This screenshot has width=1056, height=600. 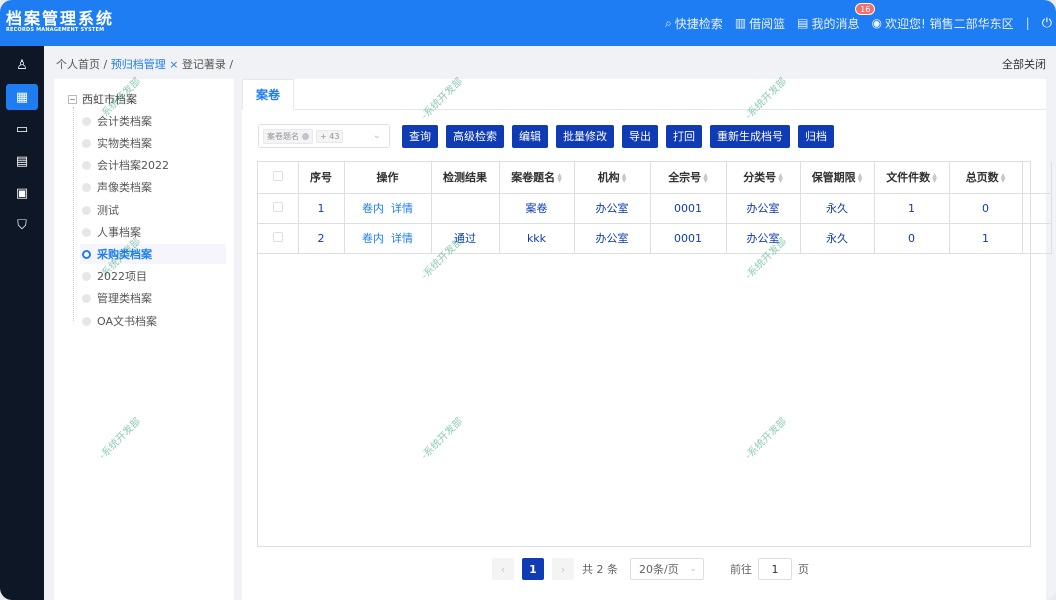 What do you see at coordinates (908, 178) in the screenshot?
I see `column-header-label: 文件件数` at bounding box center [908, 178].